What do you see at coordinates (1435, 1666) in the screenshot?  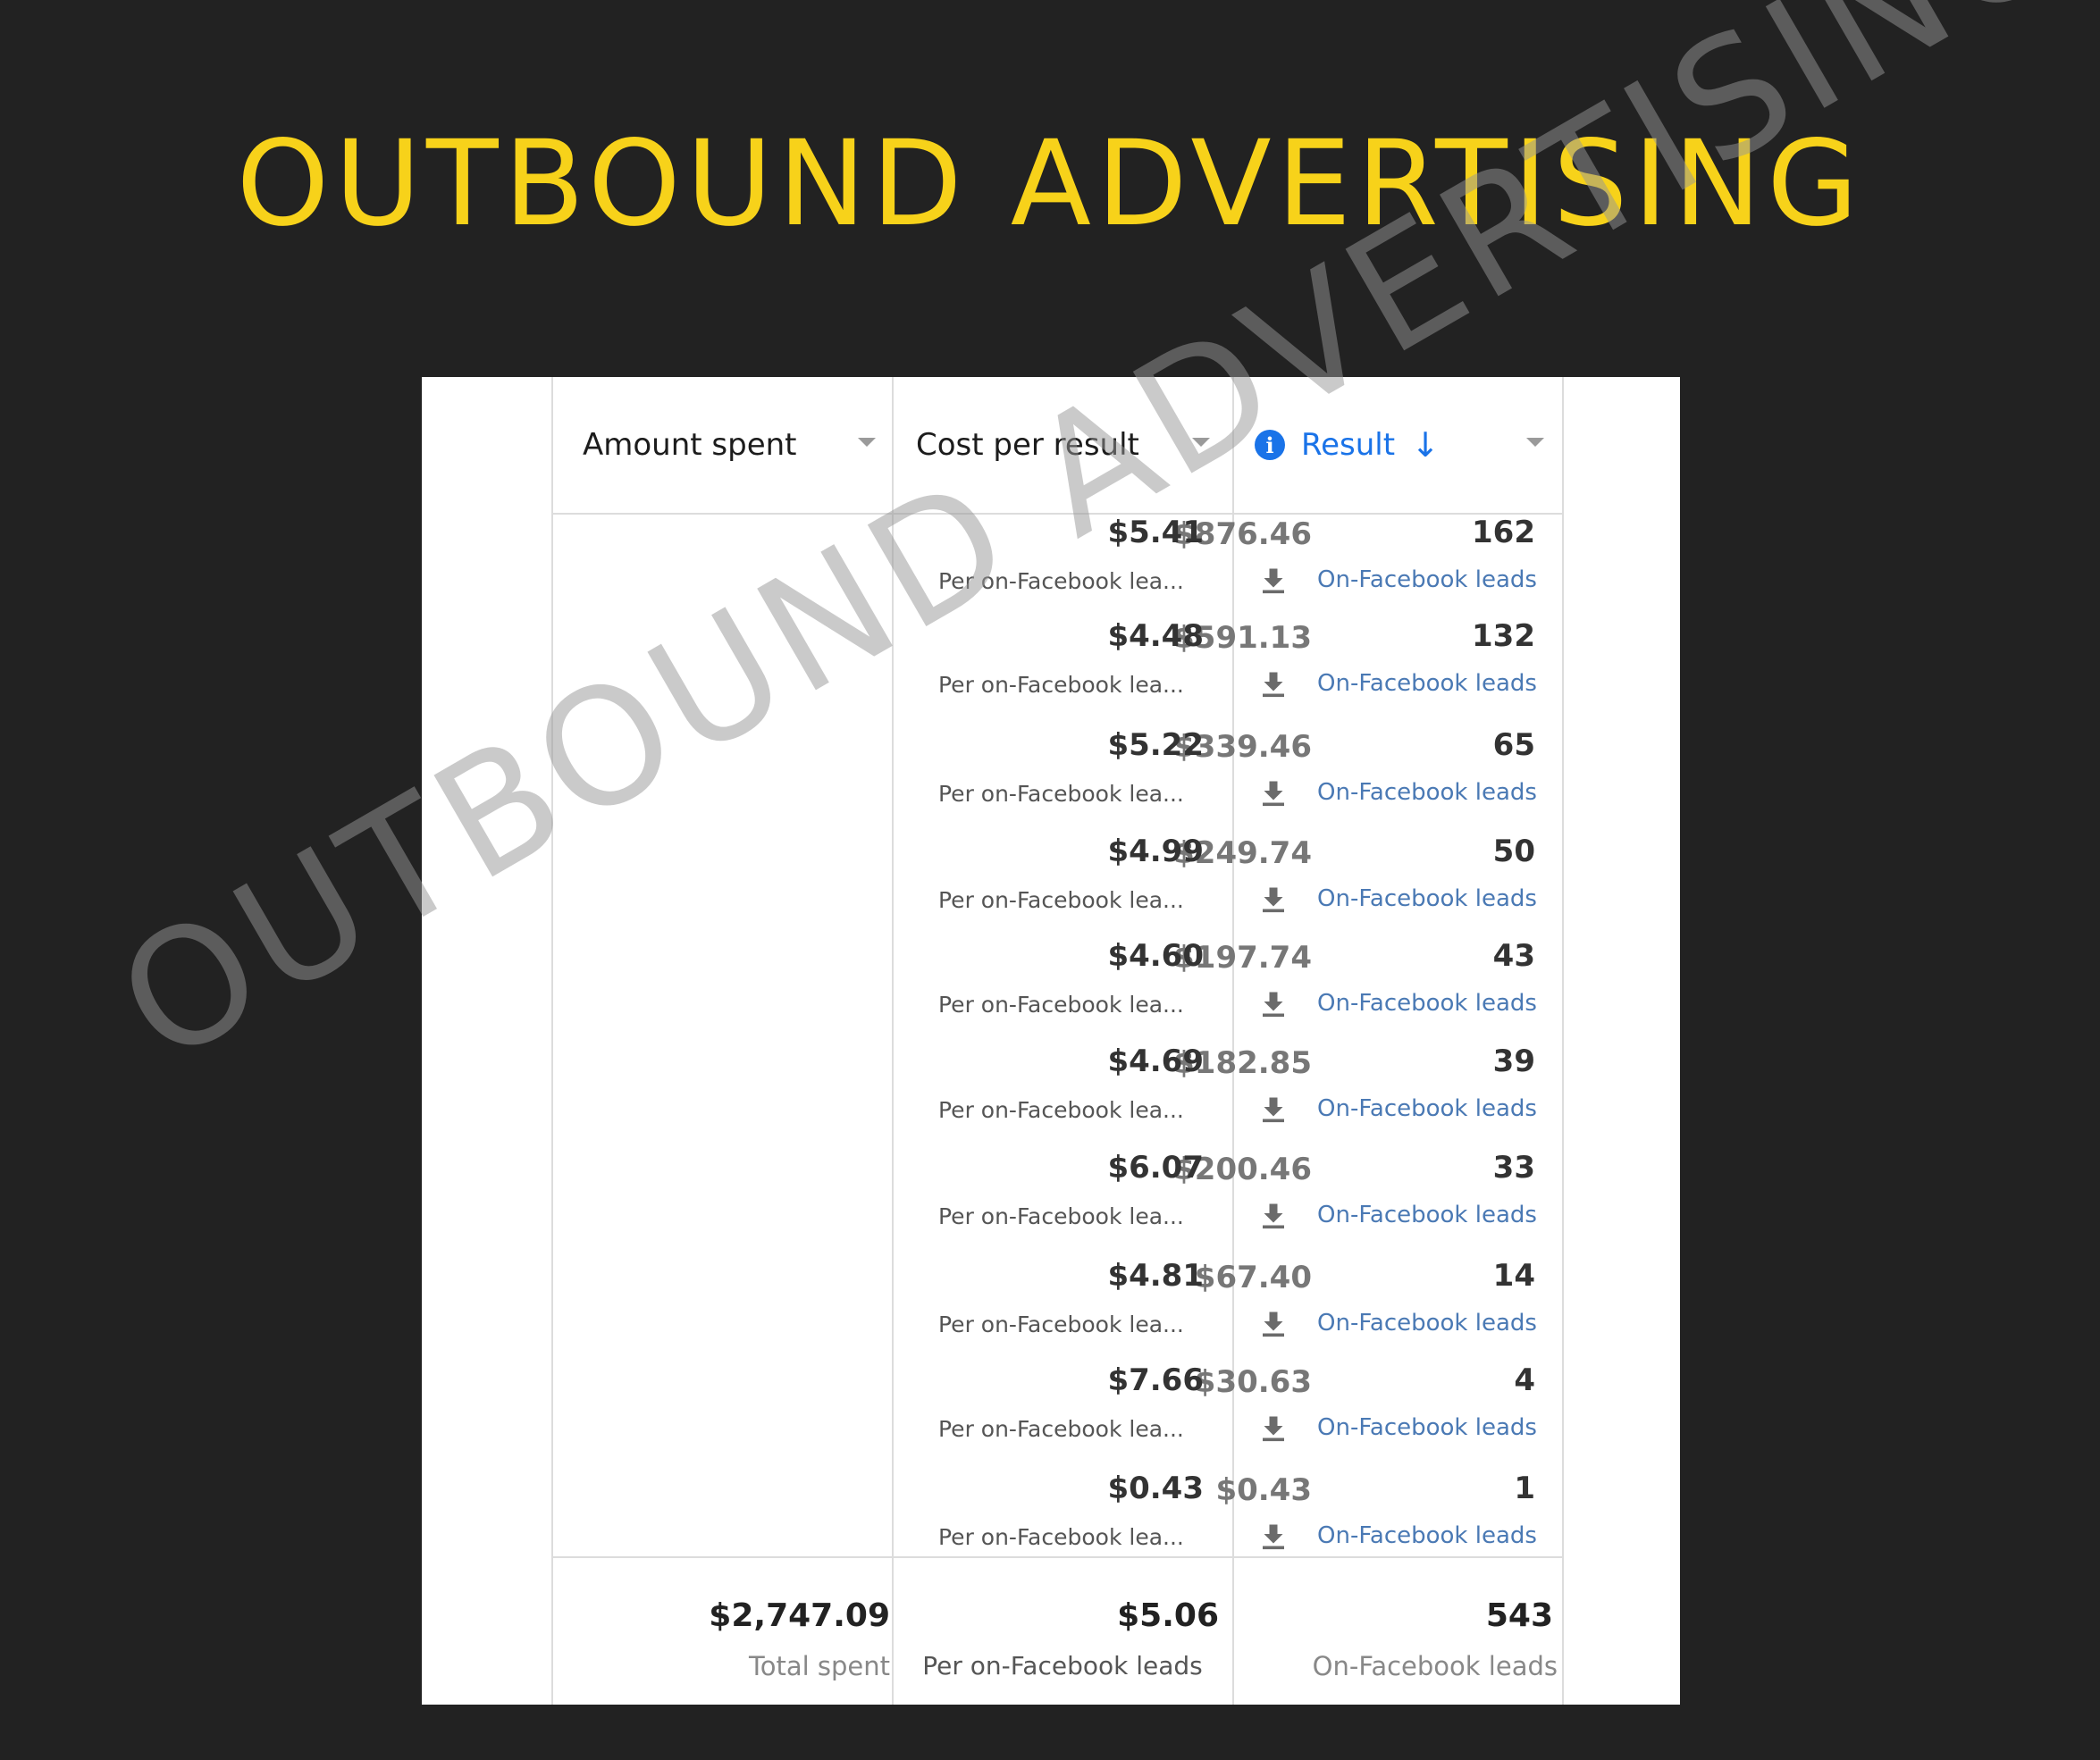 I see `total-result-label: On-Facebook leads` at bounding box center [1435, 1666].